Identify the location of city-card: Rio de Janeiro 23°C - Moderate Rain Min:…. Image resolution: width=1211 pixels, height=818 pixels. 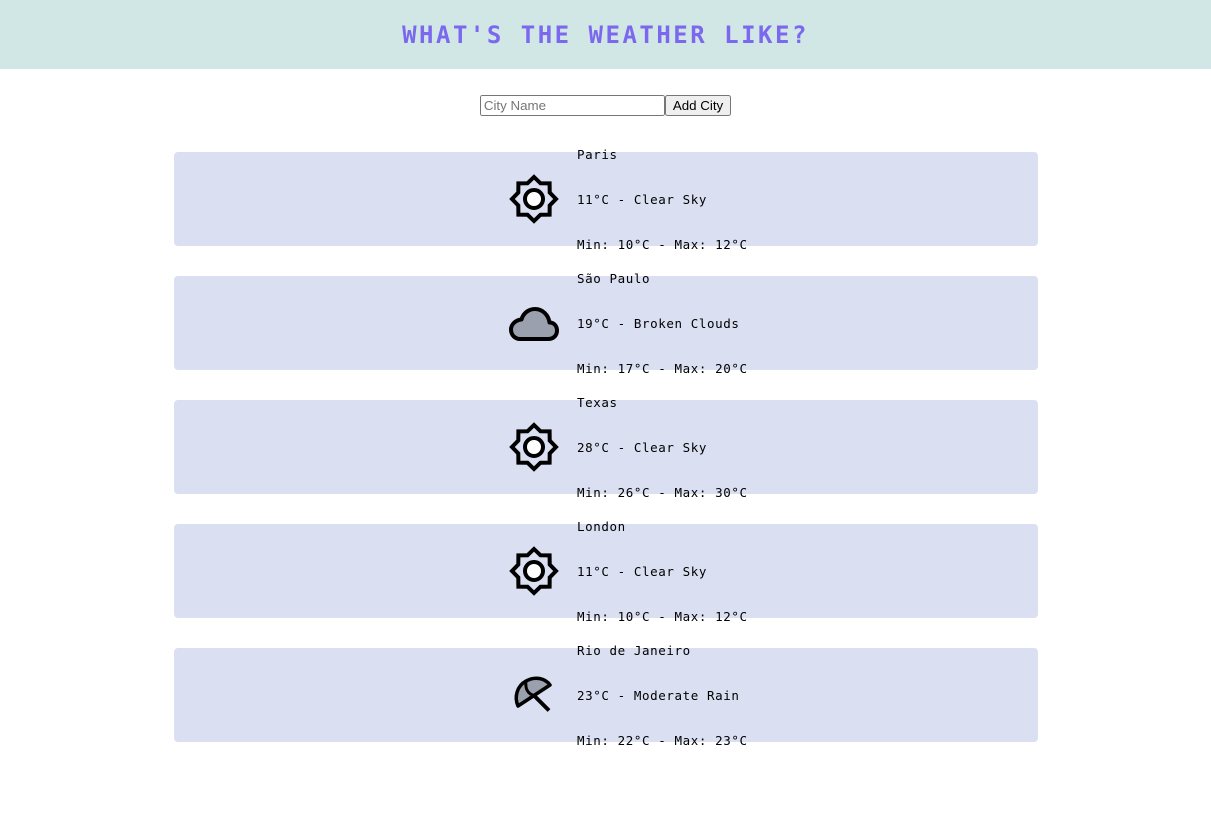
(605, 695).